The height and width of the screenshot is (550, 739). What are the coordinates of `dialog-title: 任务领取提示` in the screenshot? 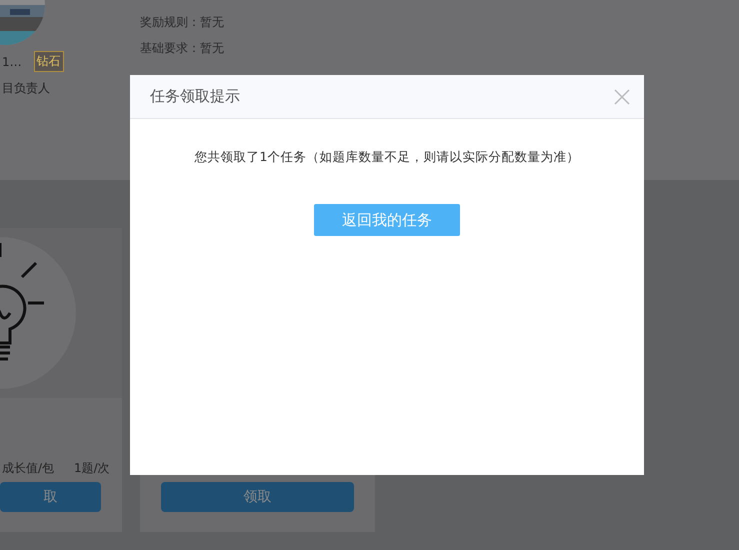 It's located at (195, 96).